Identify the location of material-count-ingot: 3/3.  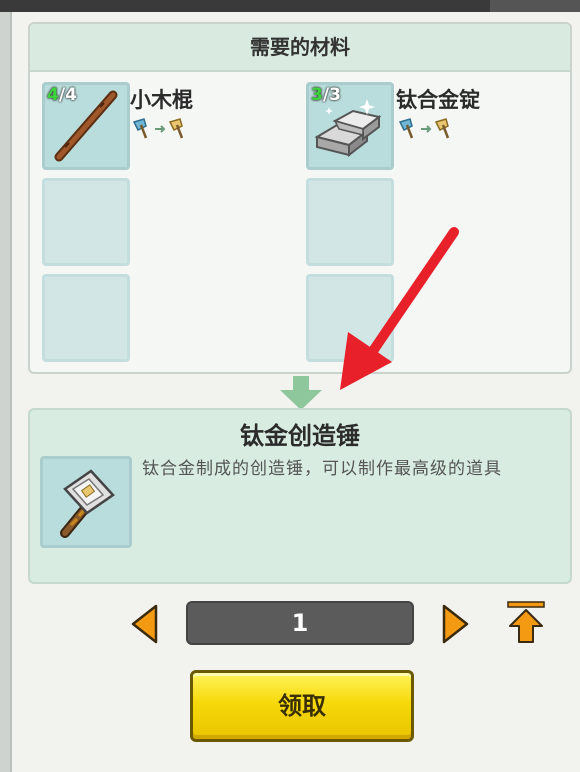
(326, 95).